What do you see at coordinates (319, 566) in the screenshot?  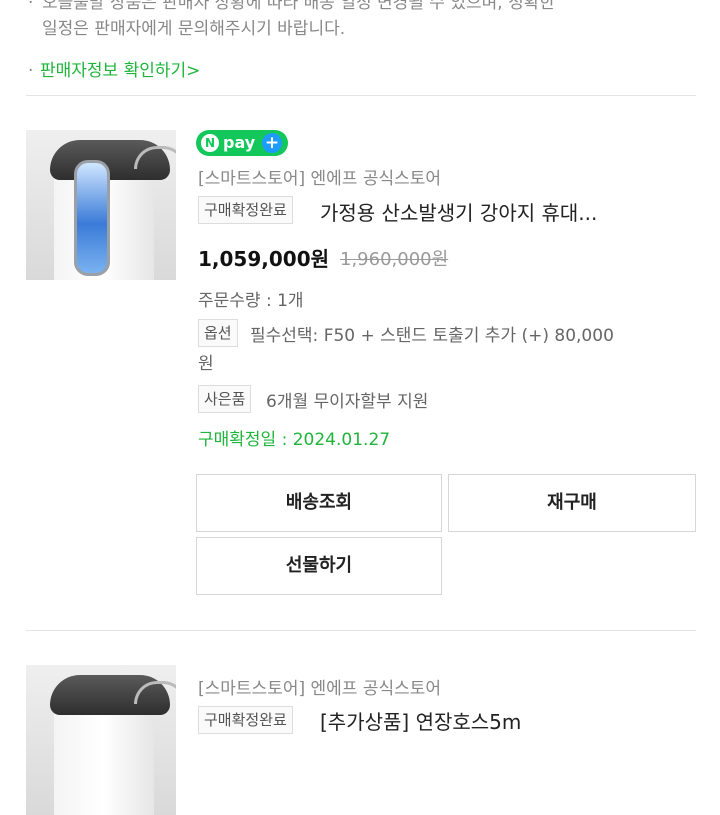 I see `send-gift-button: 선물하기` at bounding box center [319, 566].